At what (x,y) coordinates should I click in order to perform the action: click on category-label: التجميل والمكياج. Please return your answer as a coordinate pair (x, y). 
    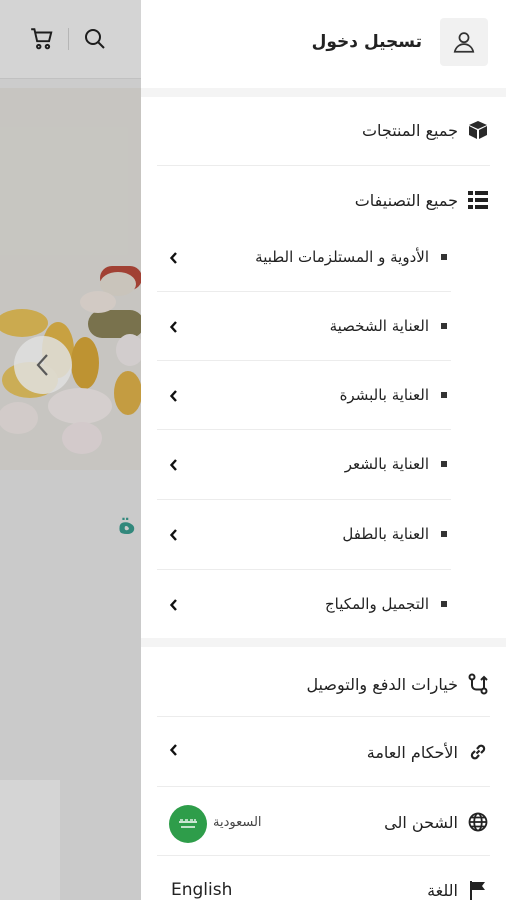
    Looking at the image, I should click on (377, 604).